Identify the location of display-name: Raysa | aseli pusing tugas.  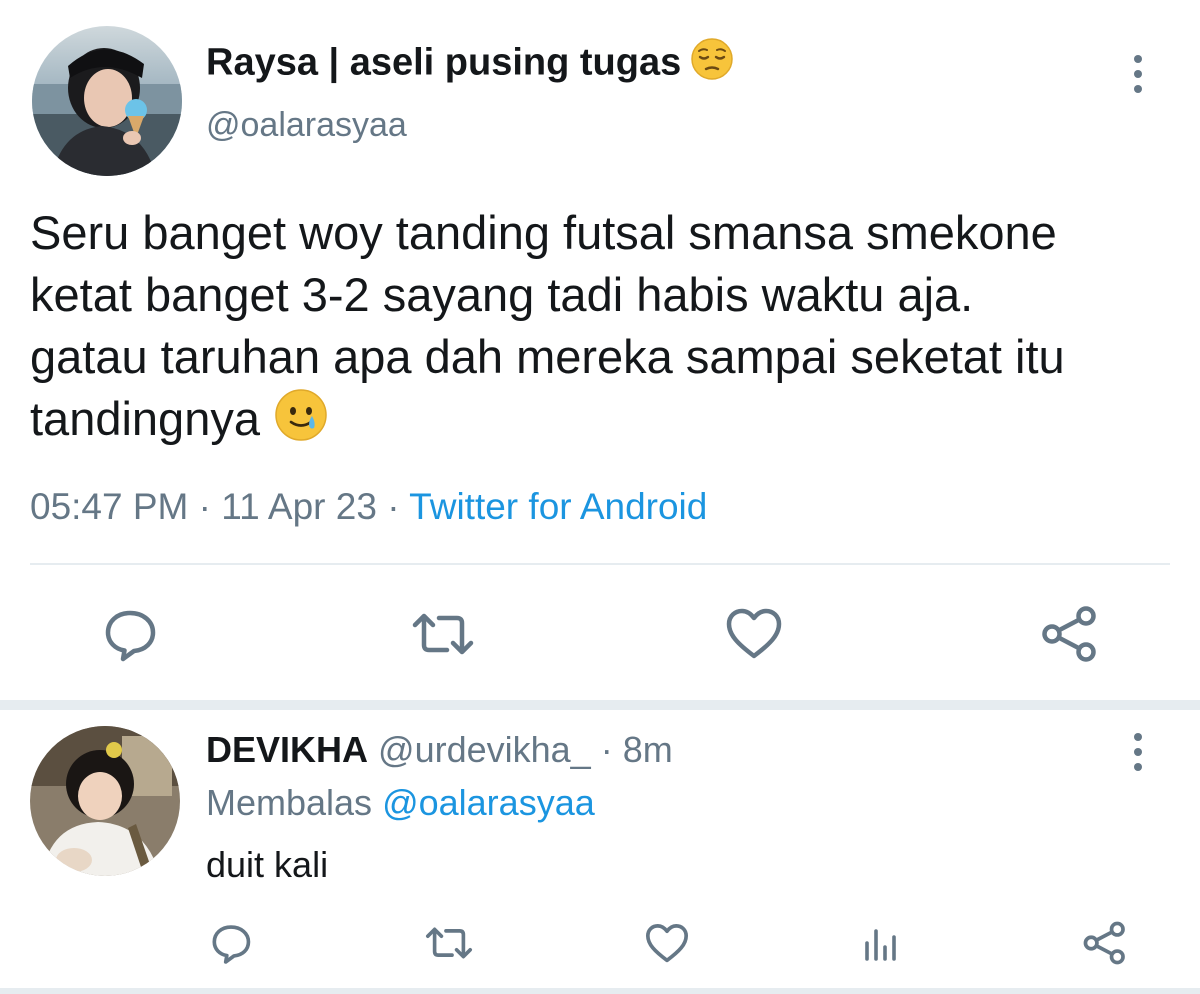
(469, 64).